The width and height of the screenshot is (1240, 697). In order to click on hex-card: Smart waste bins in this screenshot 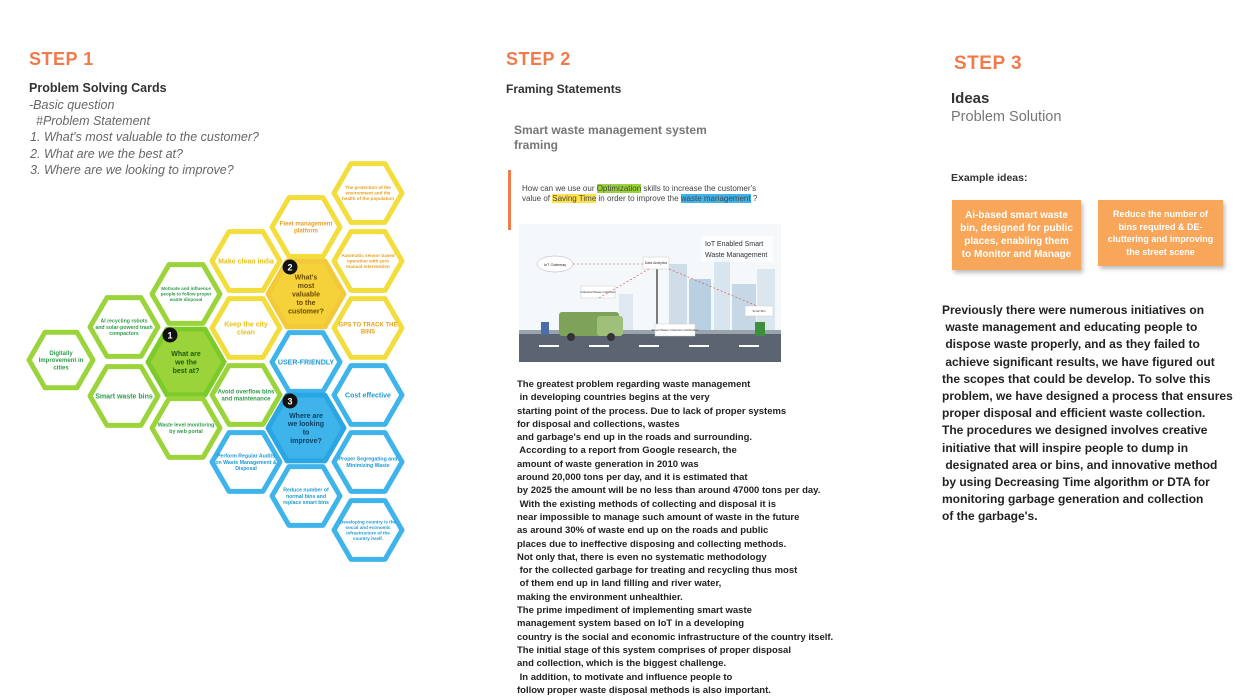, I will do `click(124, 396)`.